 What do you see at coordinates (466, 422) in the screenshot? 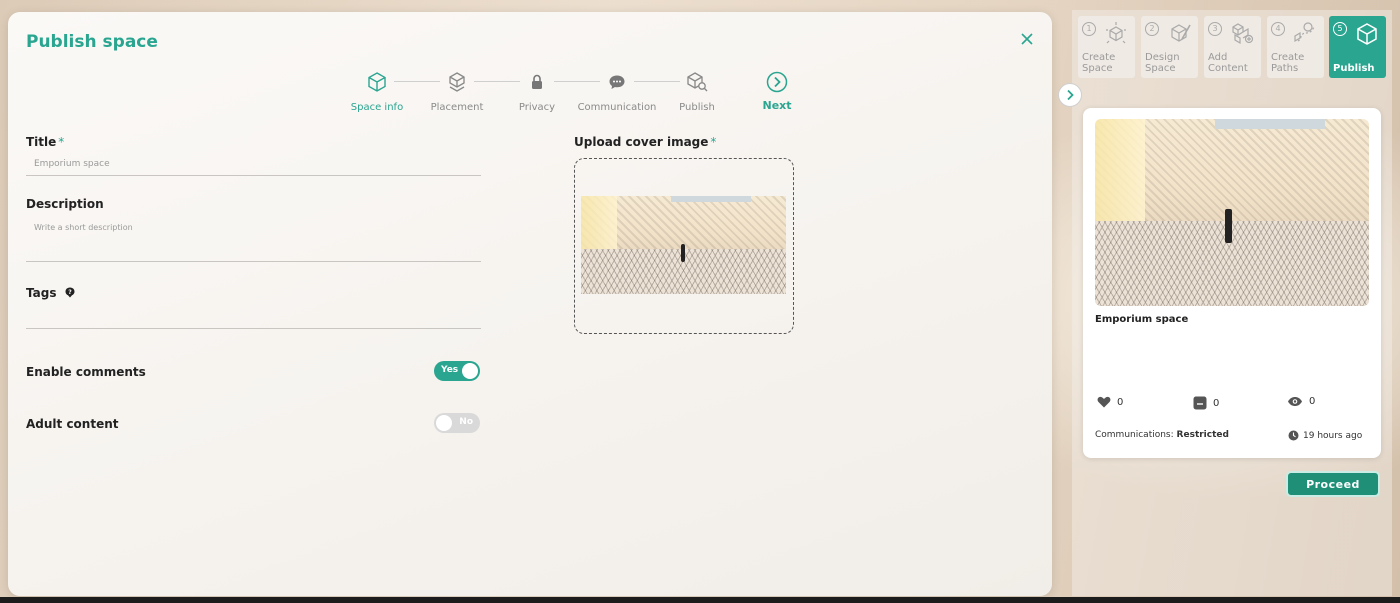
I see `toggle-state: No` at bounding box center [466, 422].